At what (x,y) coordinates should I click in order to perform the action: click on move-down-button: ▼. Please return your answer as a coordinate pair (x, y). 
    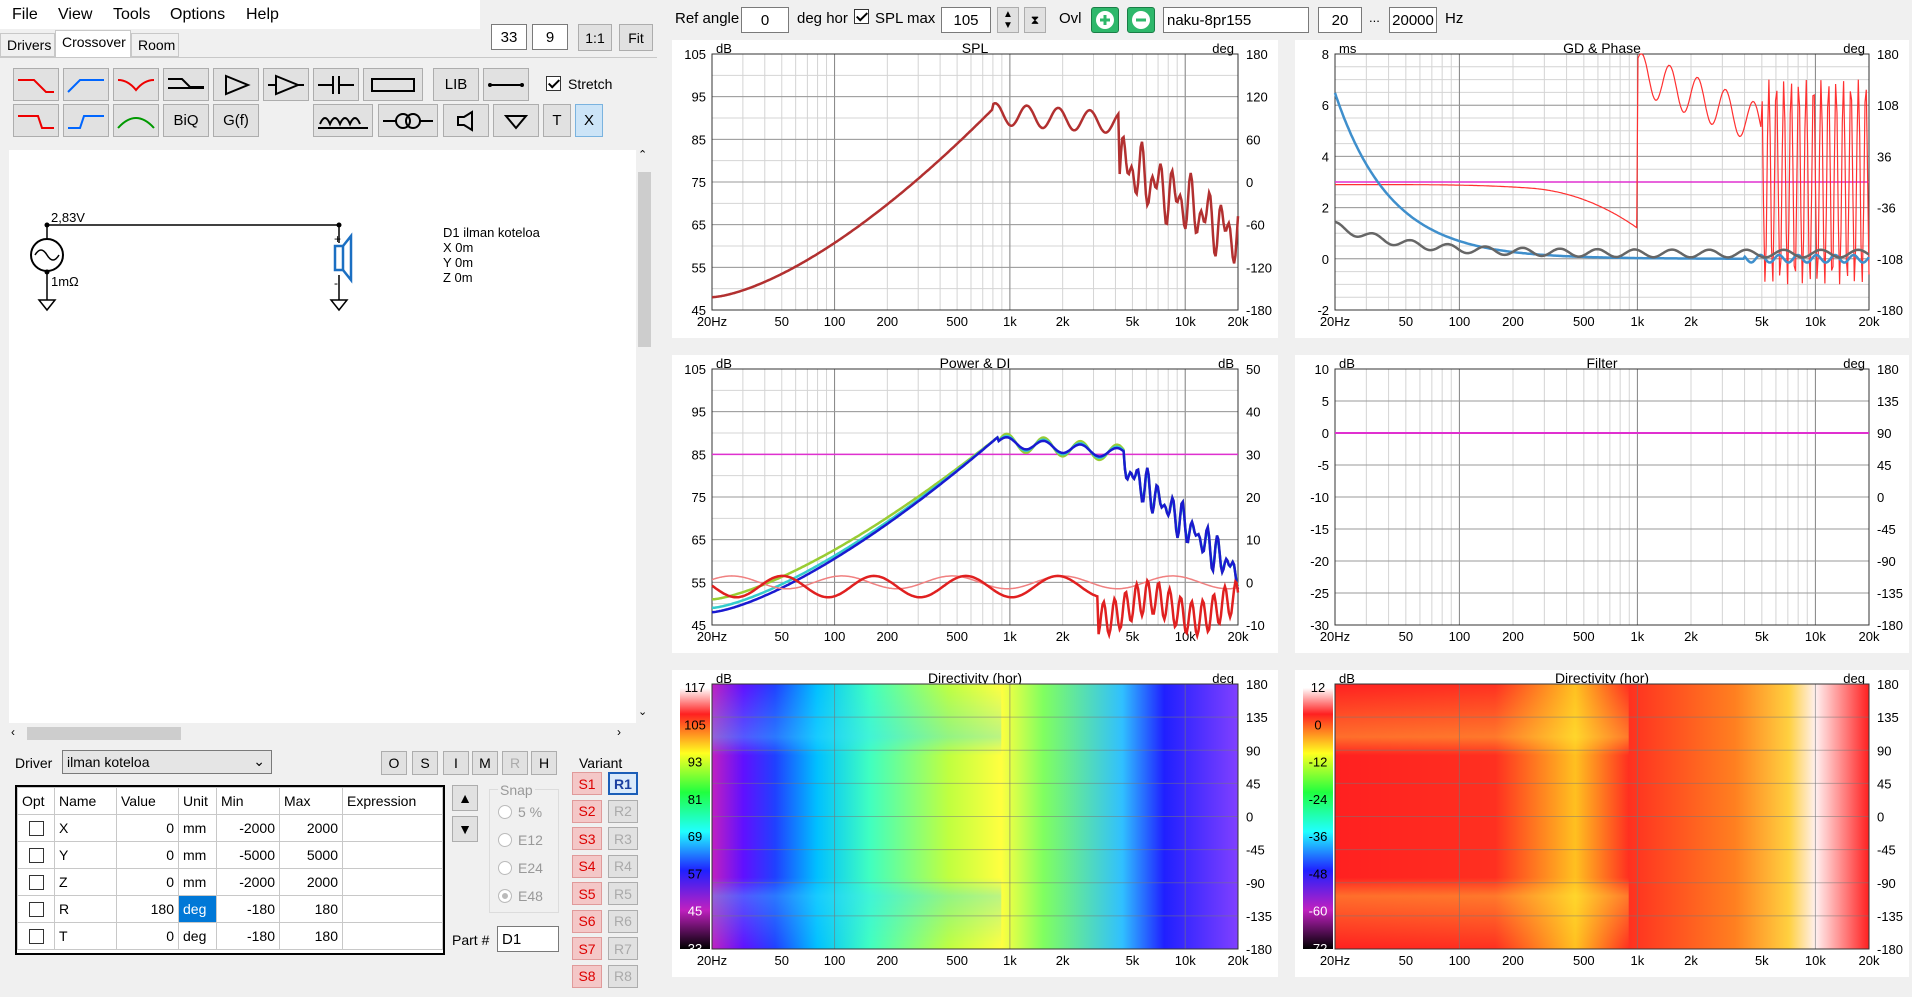
    Looking at the image, I should click on (465, 829).